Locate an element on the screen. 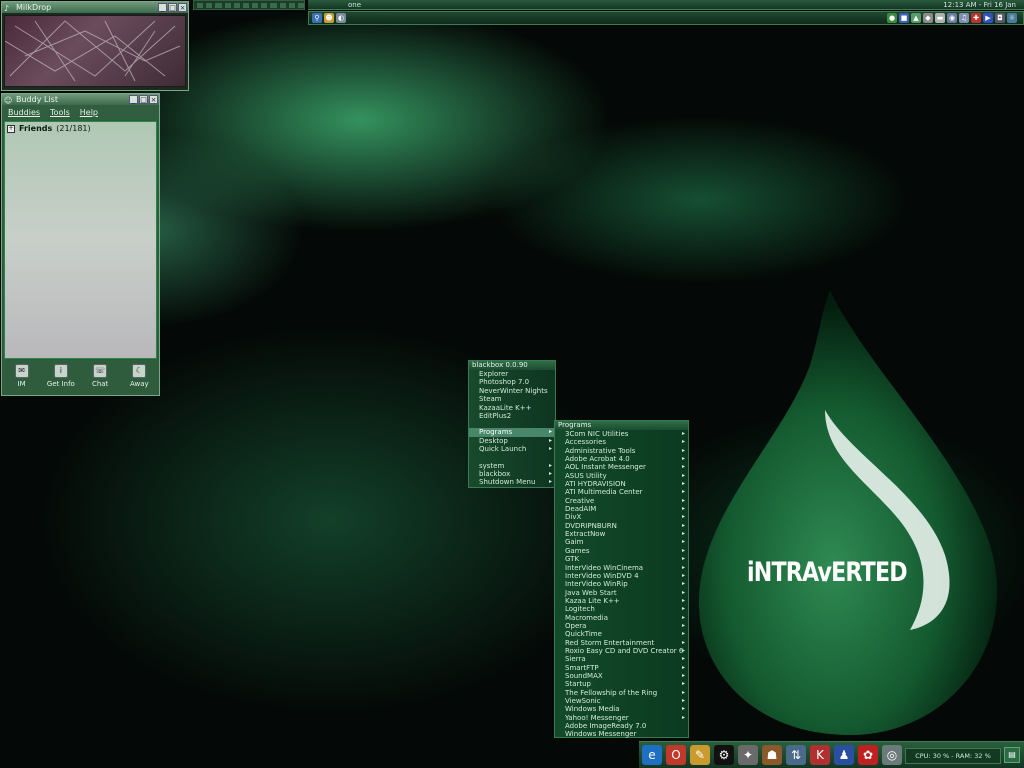  program-item: Adobe ImageReady 7.0 is located at coordinates (621, 726).